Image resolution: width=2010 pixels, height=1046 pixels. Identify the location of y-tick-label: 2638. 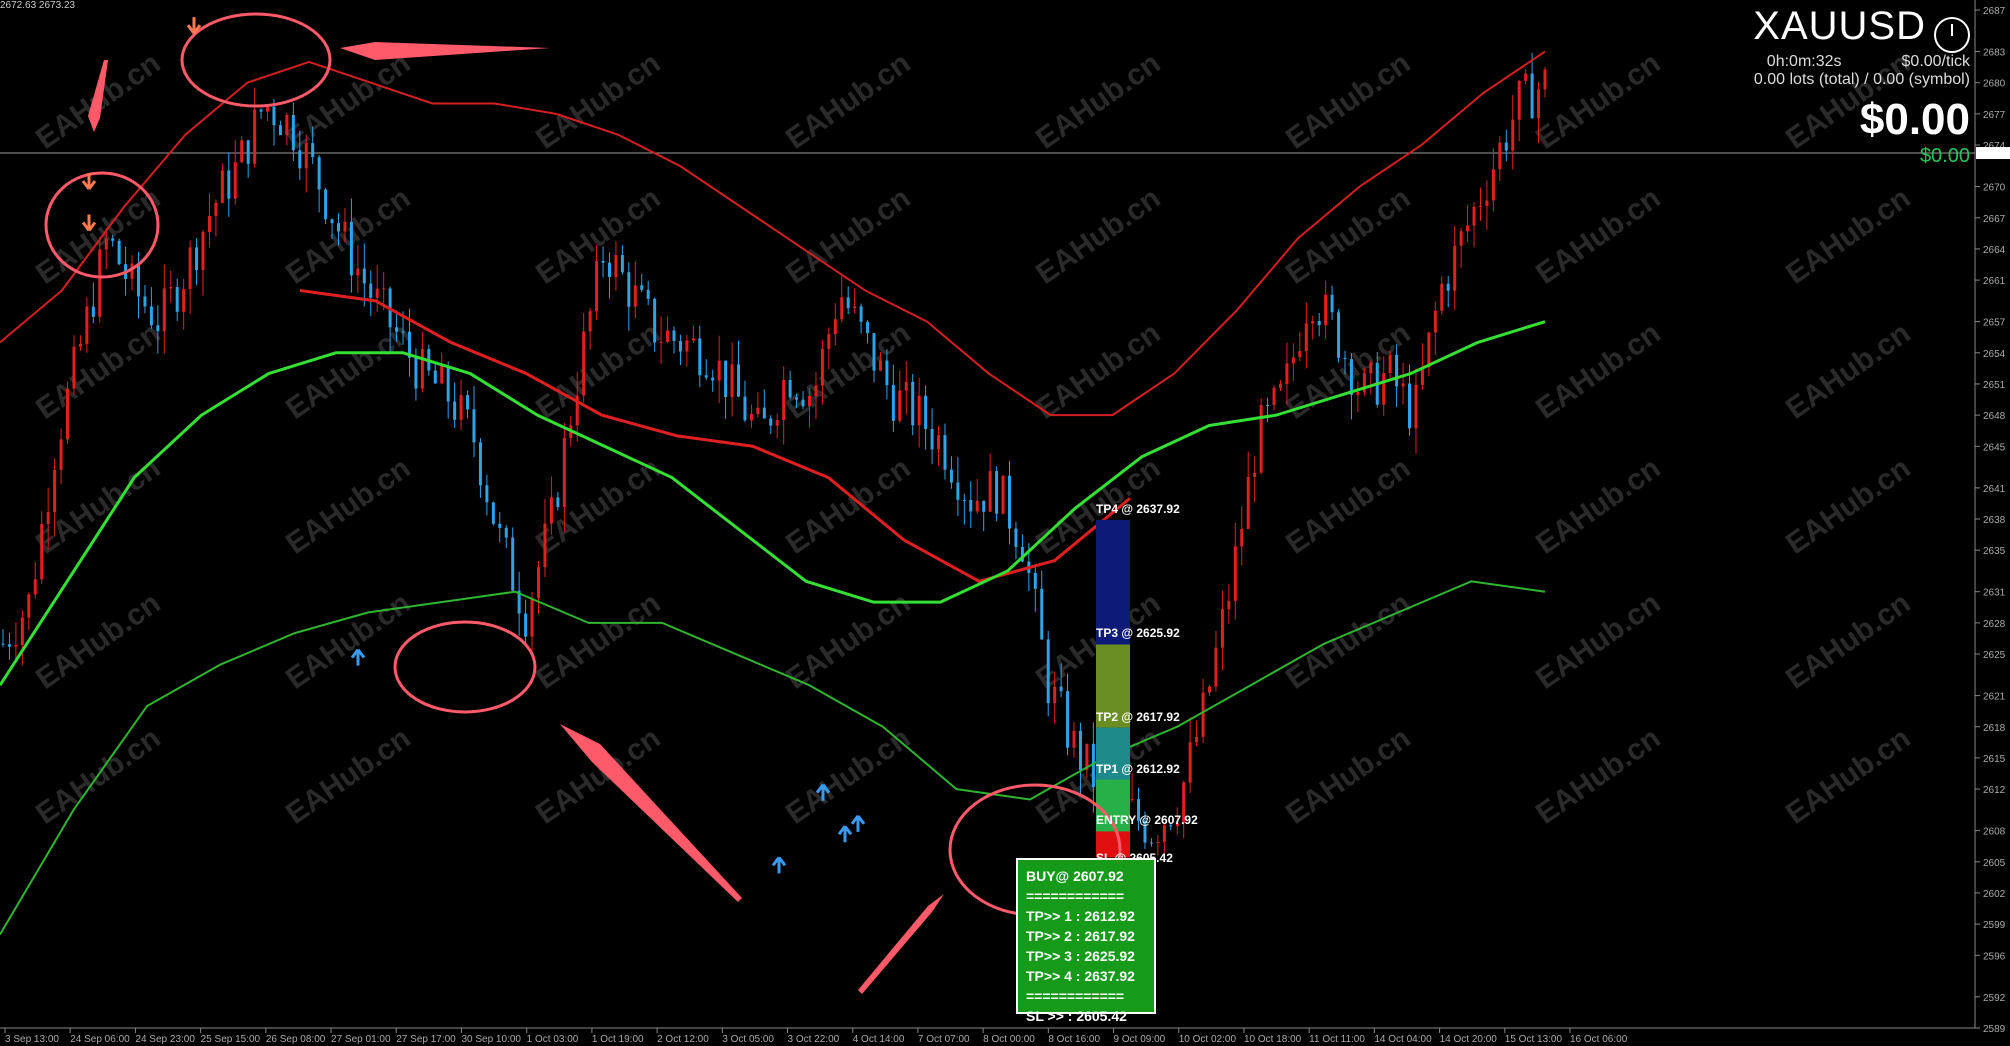
(1994, 520).